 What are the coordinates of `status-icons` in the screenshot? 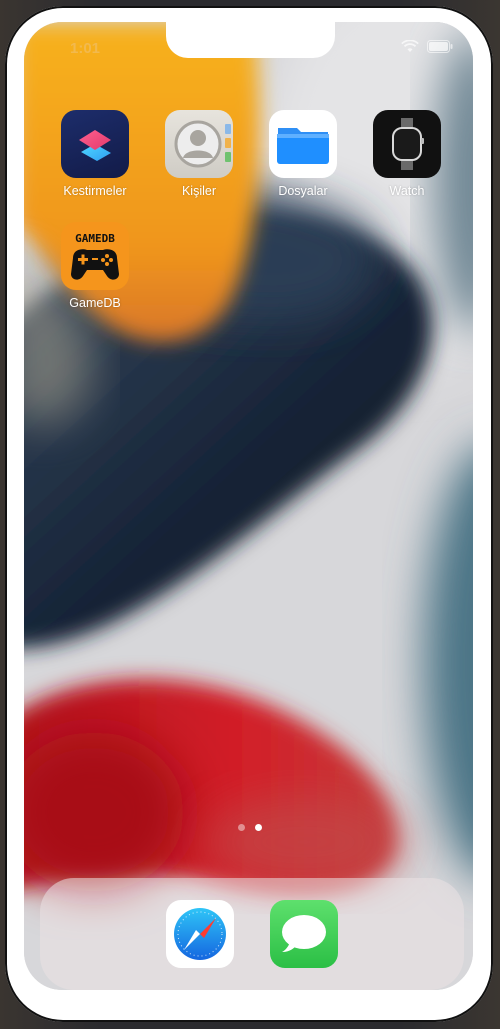 It's located at (427, 48).